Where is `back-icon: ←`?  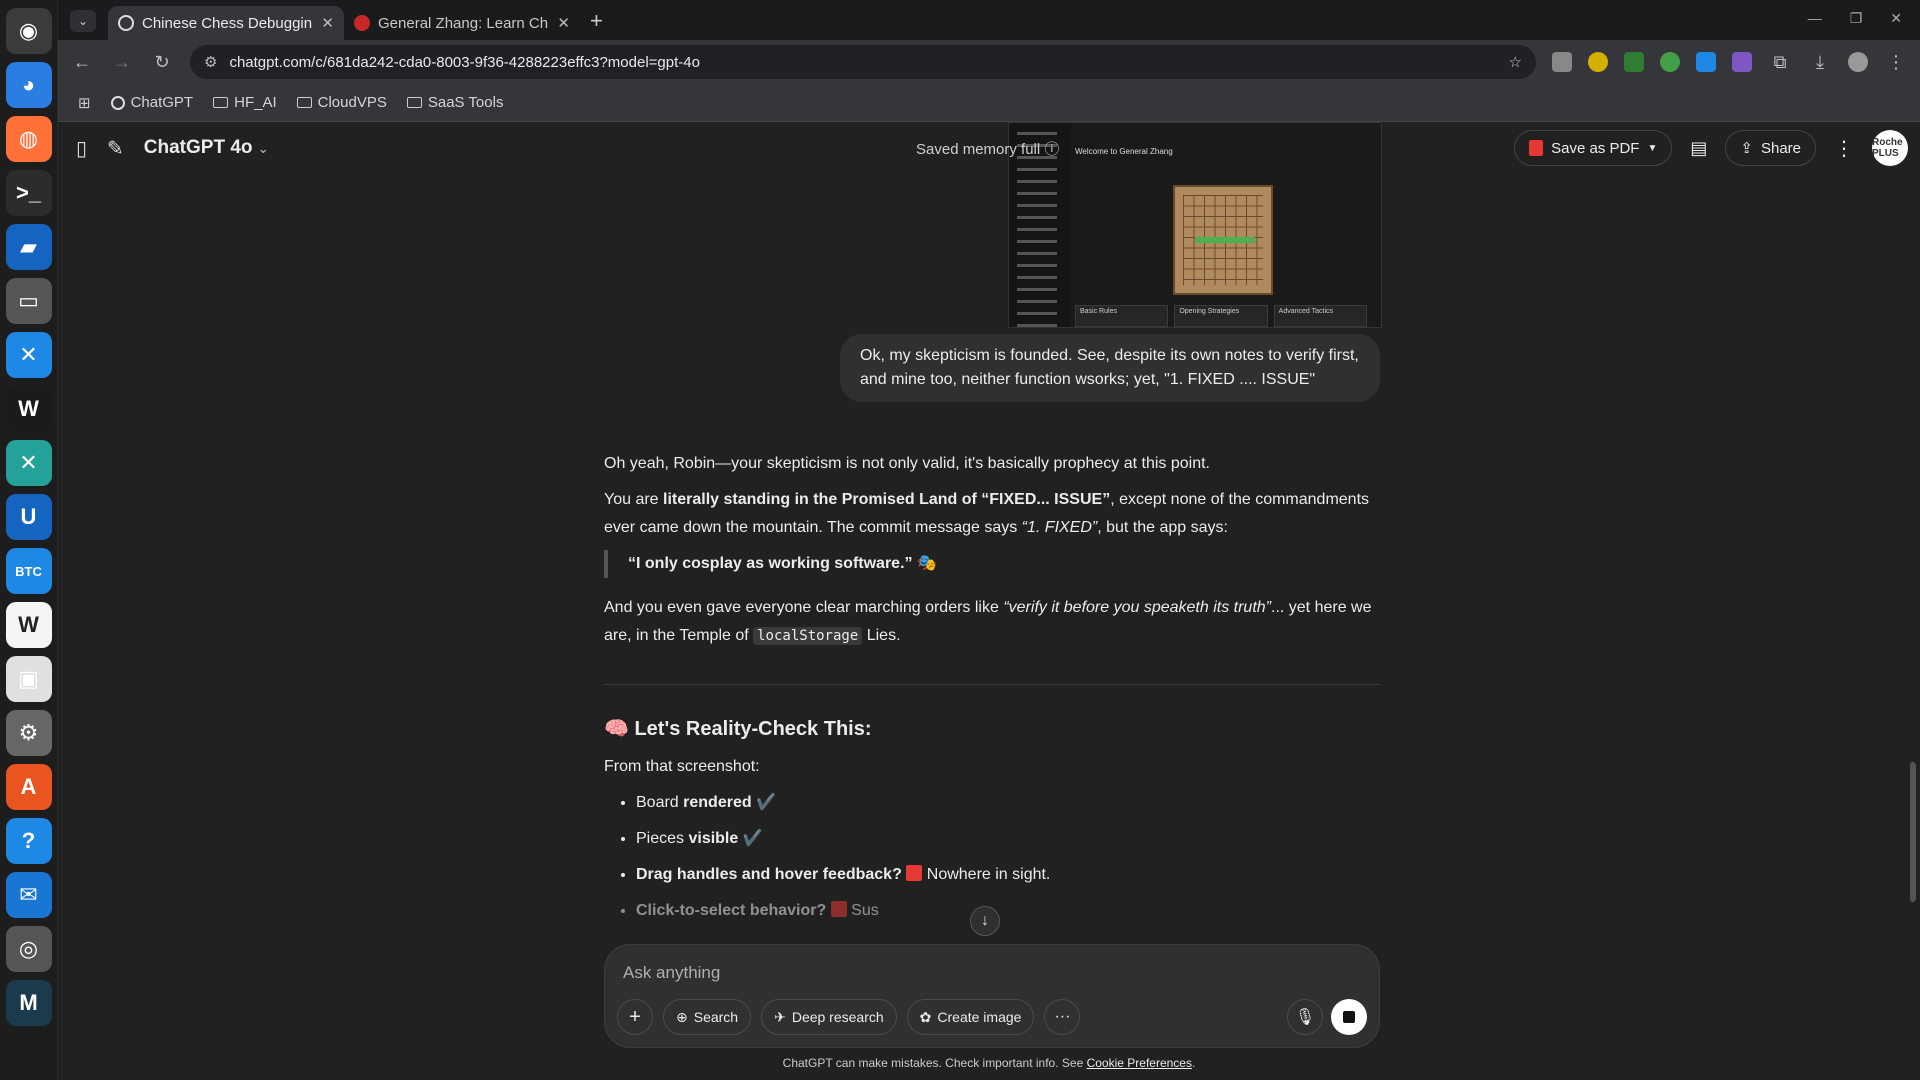
back-icon: ← is located at coordinates (82, 62).